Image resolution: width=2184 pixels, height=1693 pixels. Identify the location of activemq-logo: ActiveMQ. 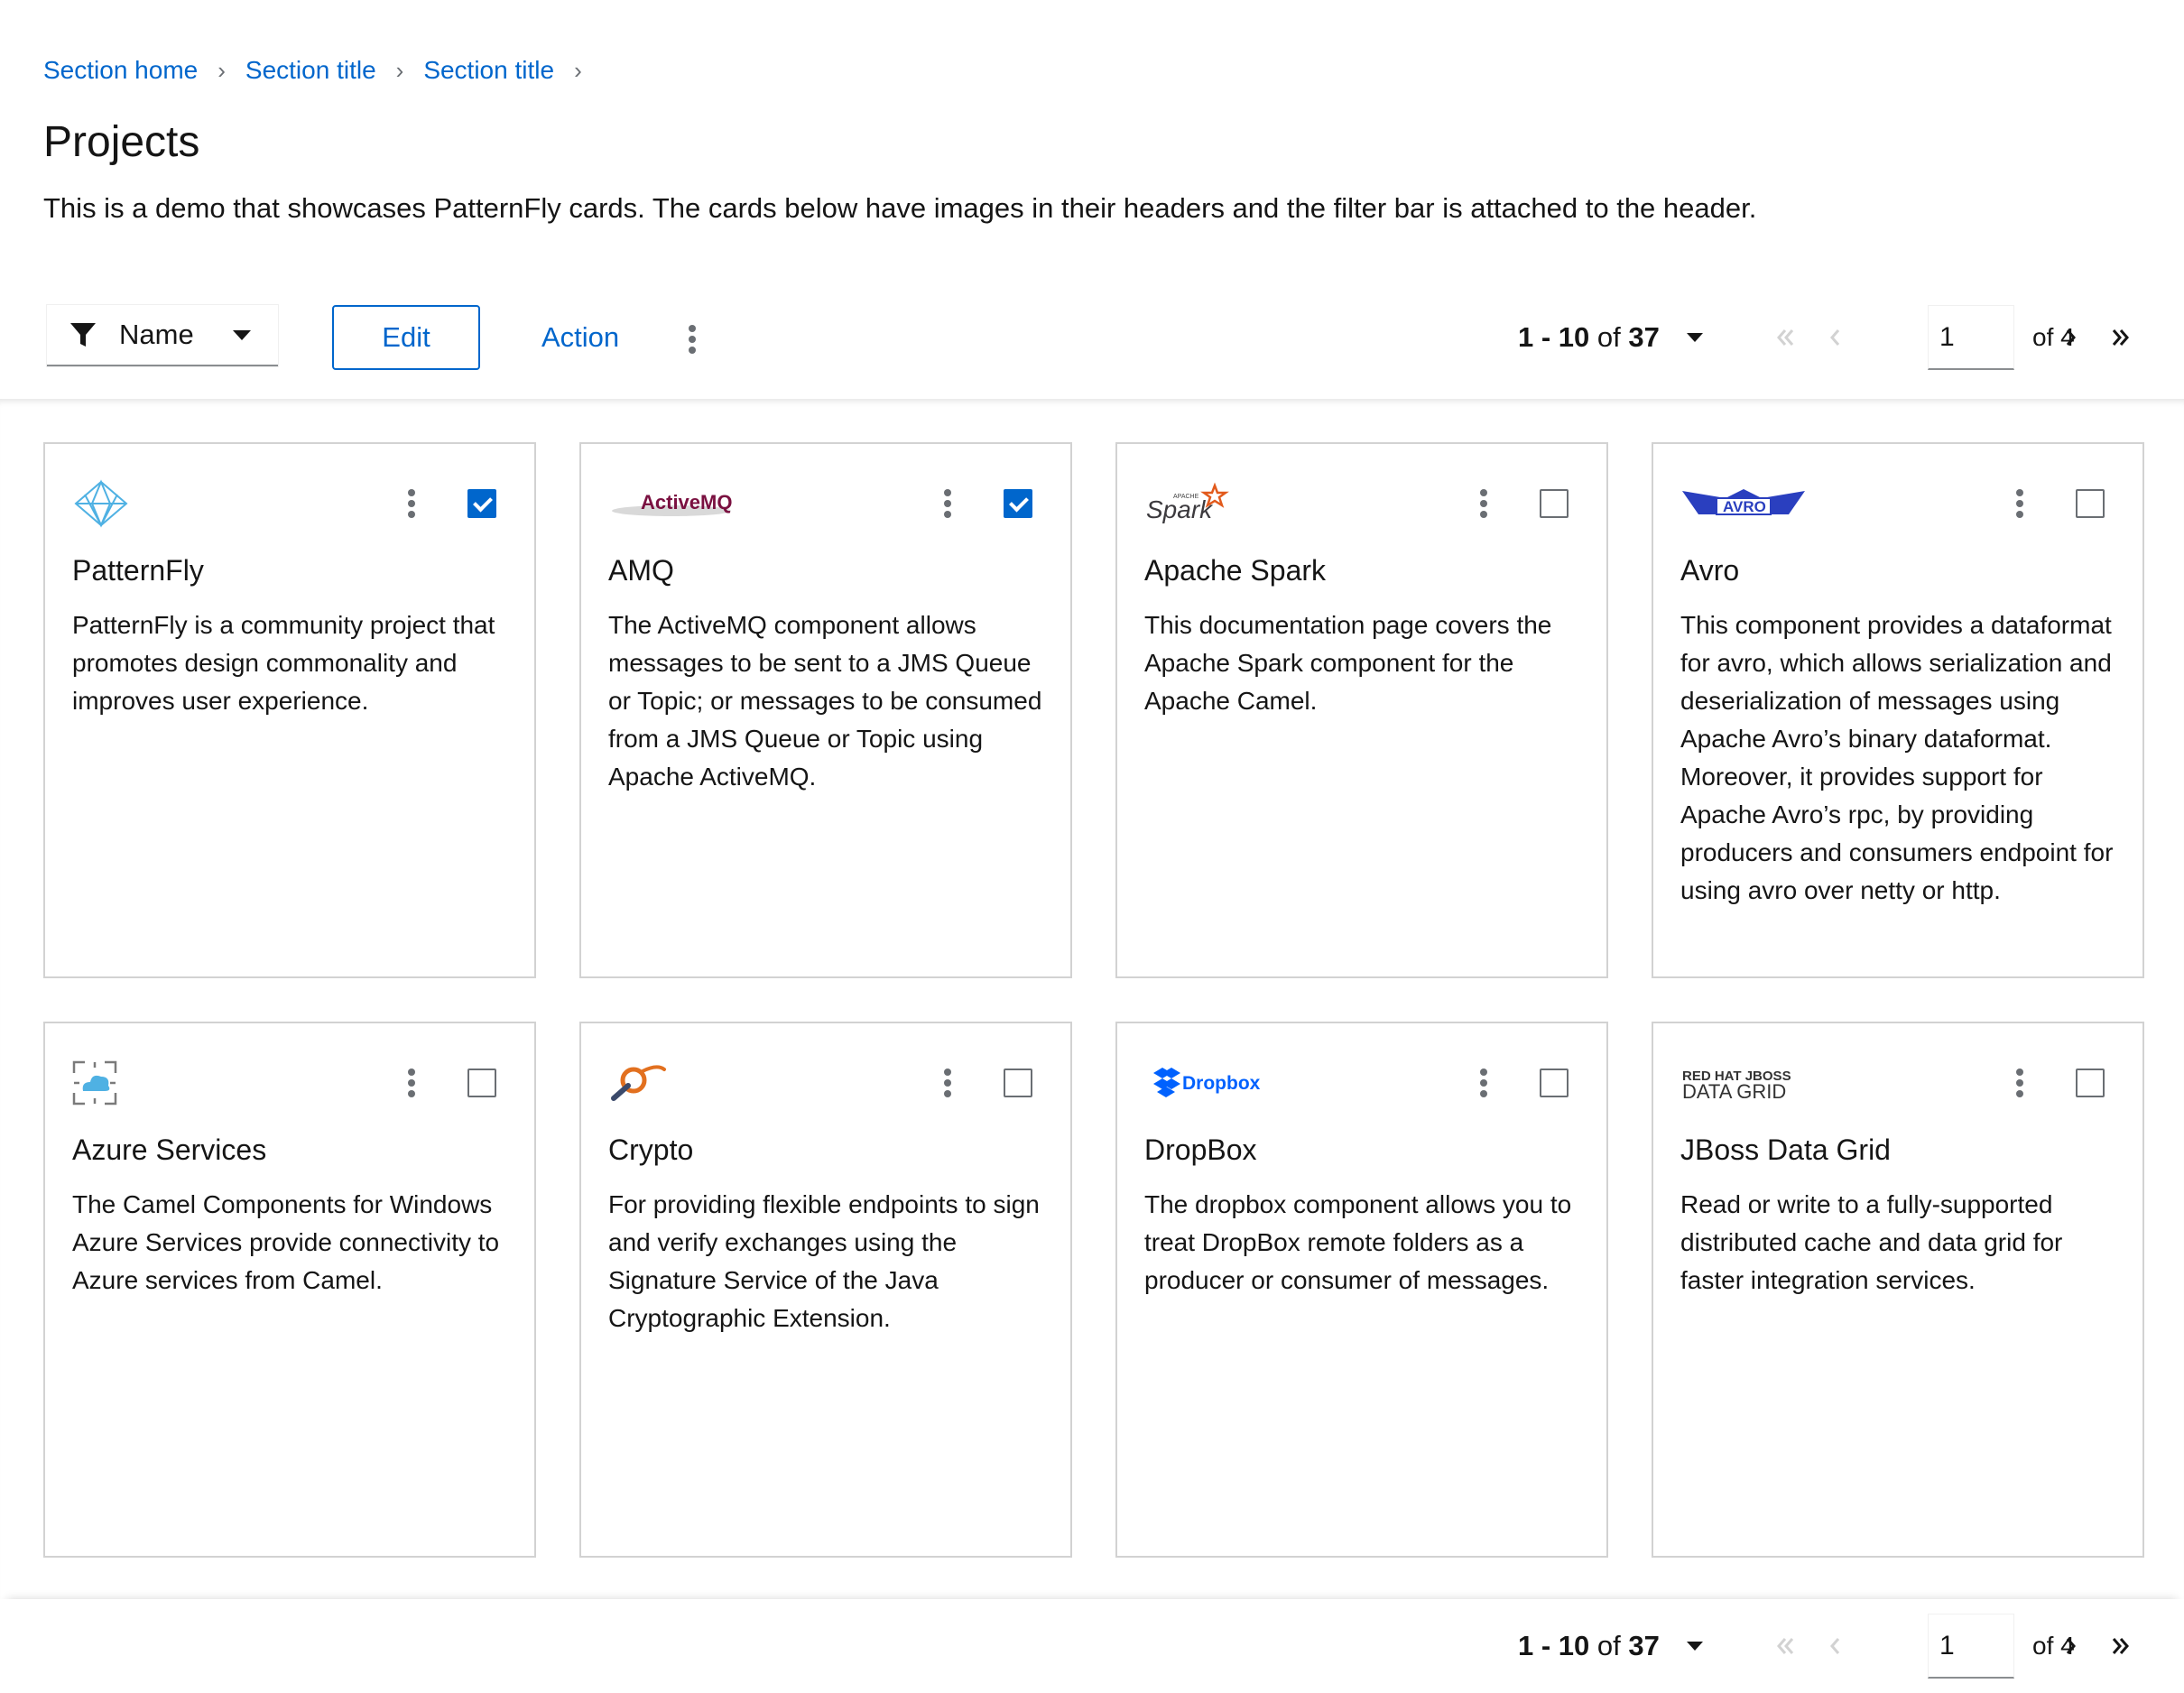
(671, 503).